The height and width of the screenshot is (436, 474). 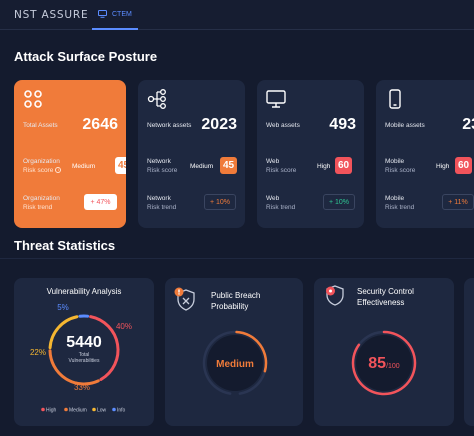 I want to click on legend-dot-high, so click(x=43, y=409).